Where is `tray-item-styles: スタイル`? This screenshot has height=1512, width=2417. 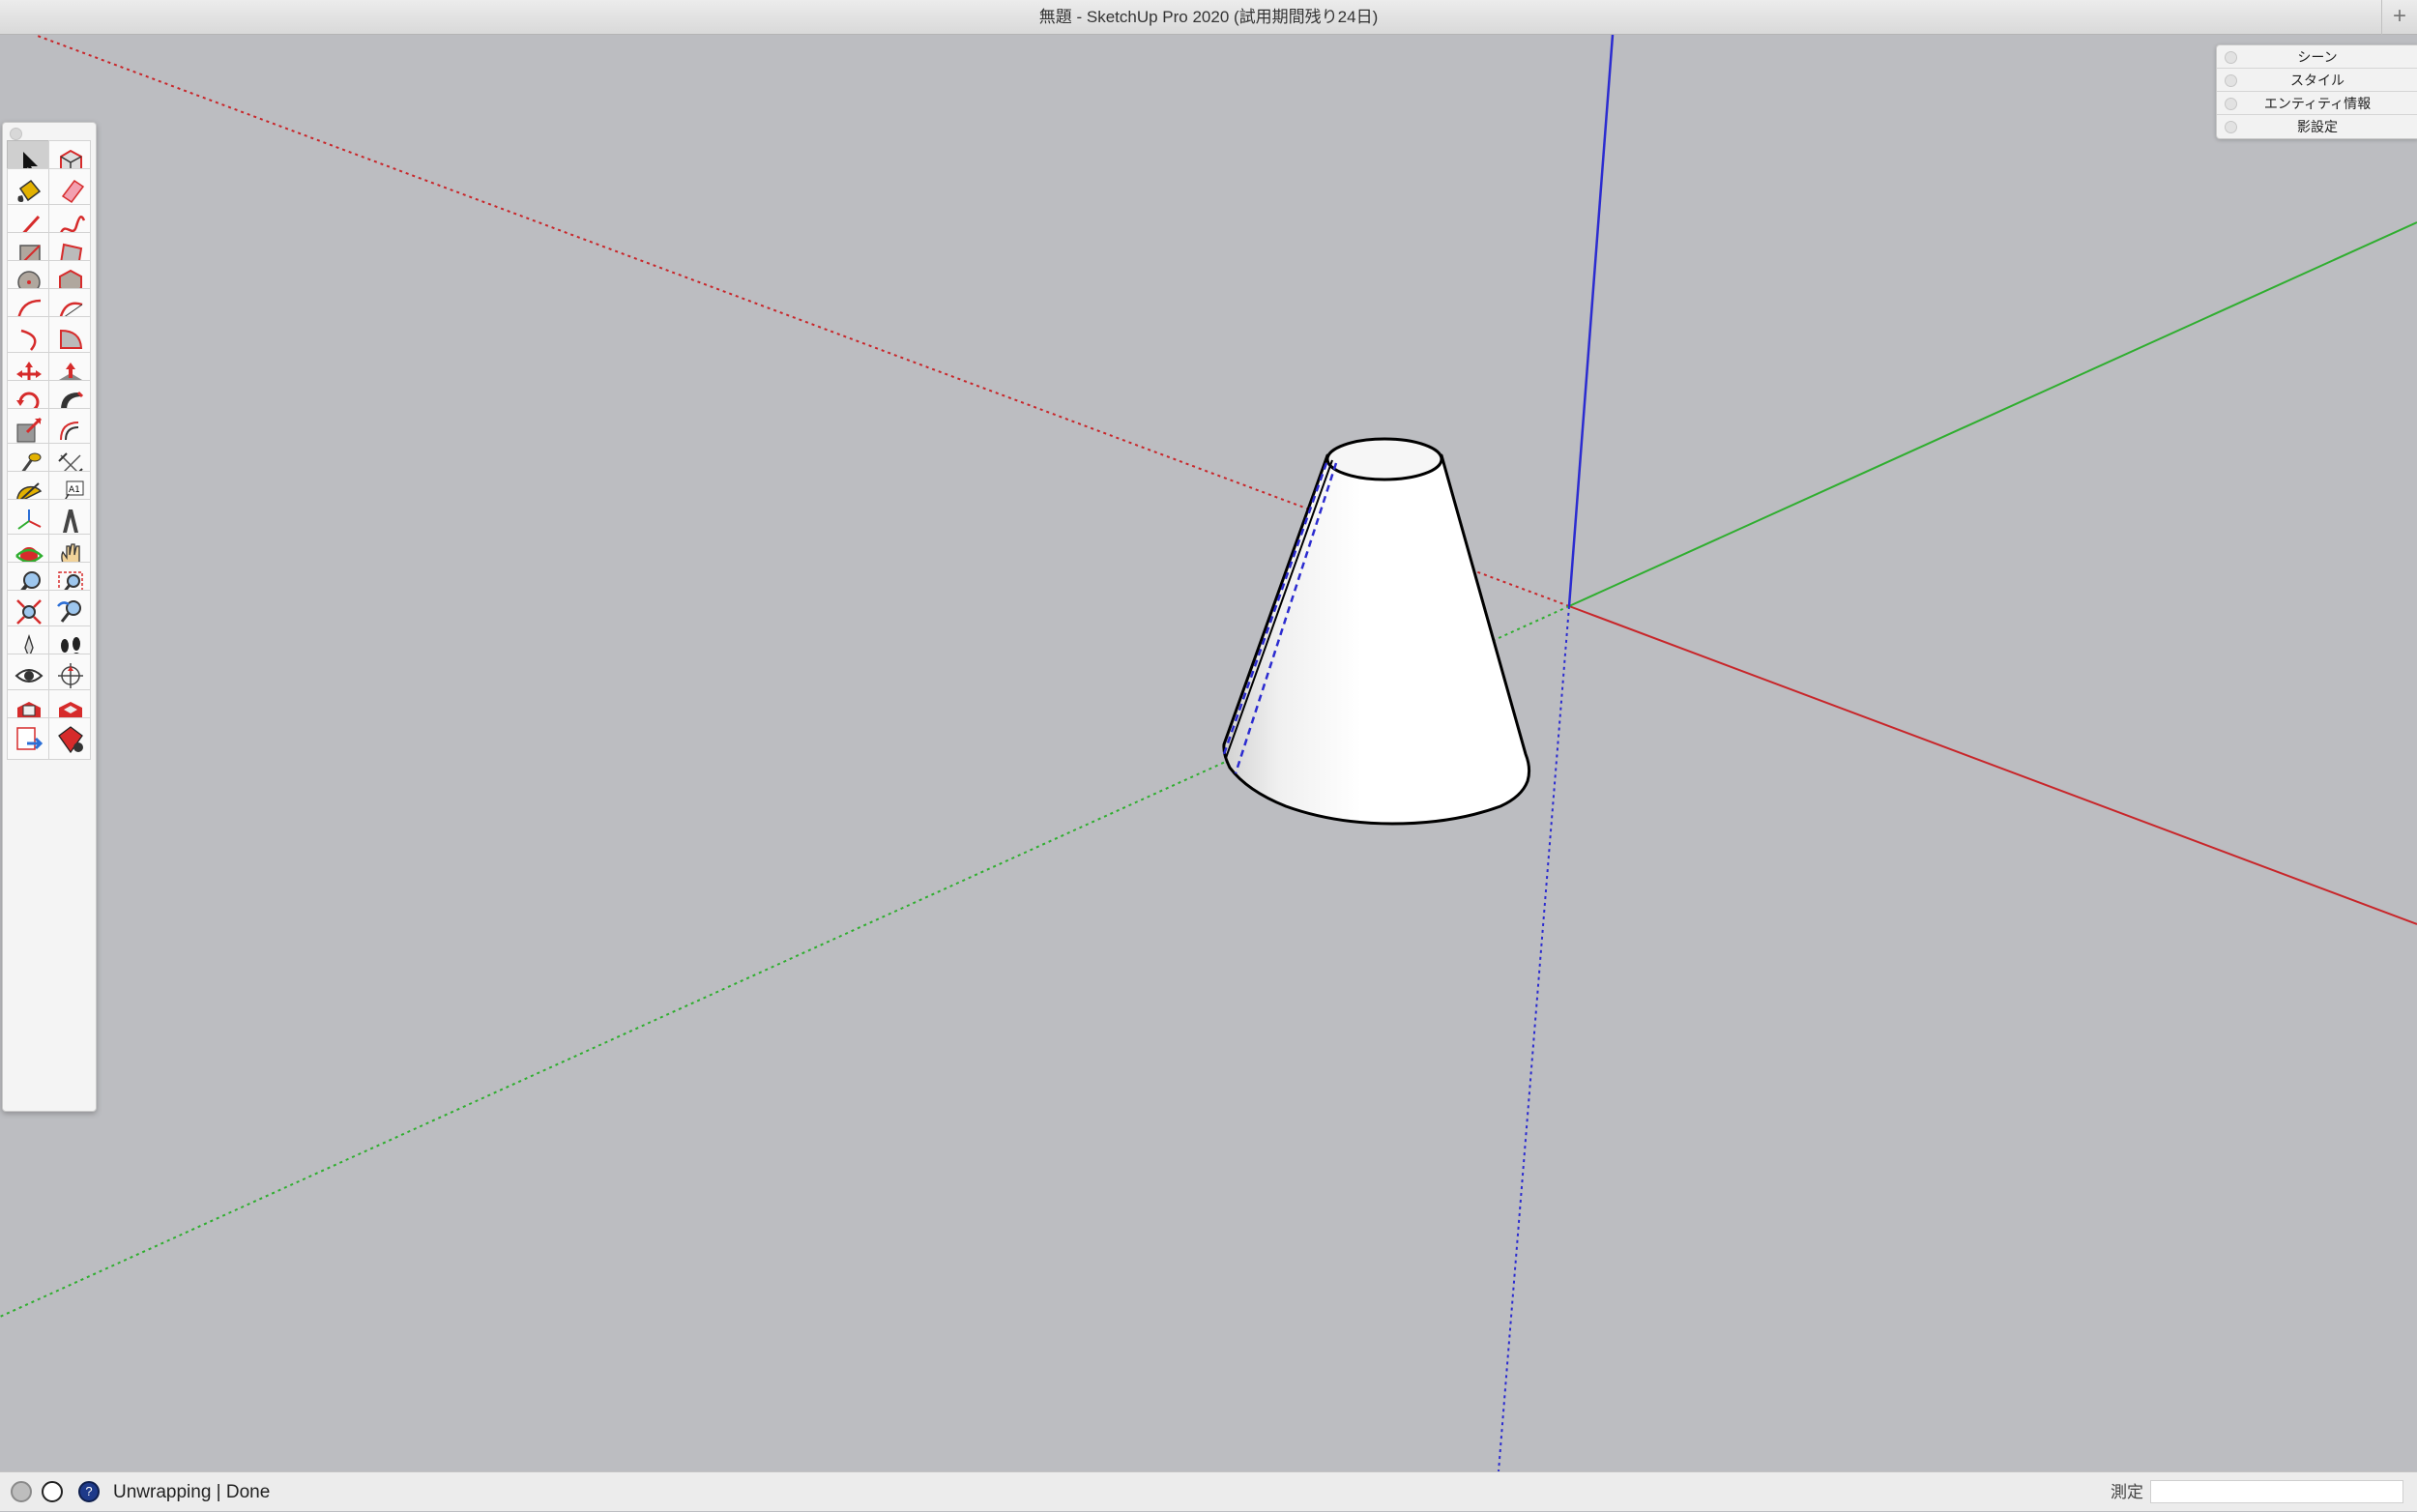 tray-item-styles: スタイル is located at coordinates (2317, 80).